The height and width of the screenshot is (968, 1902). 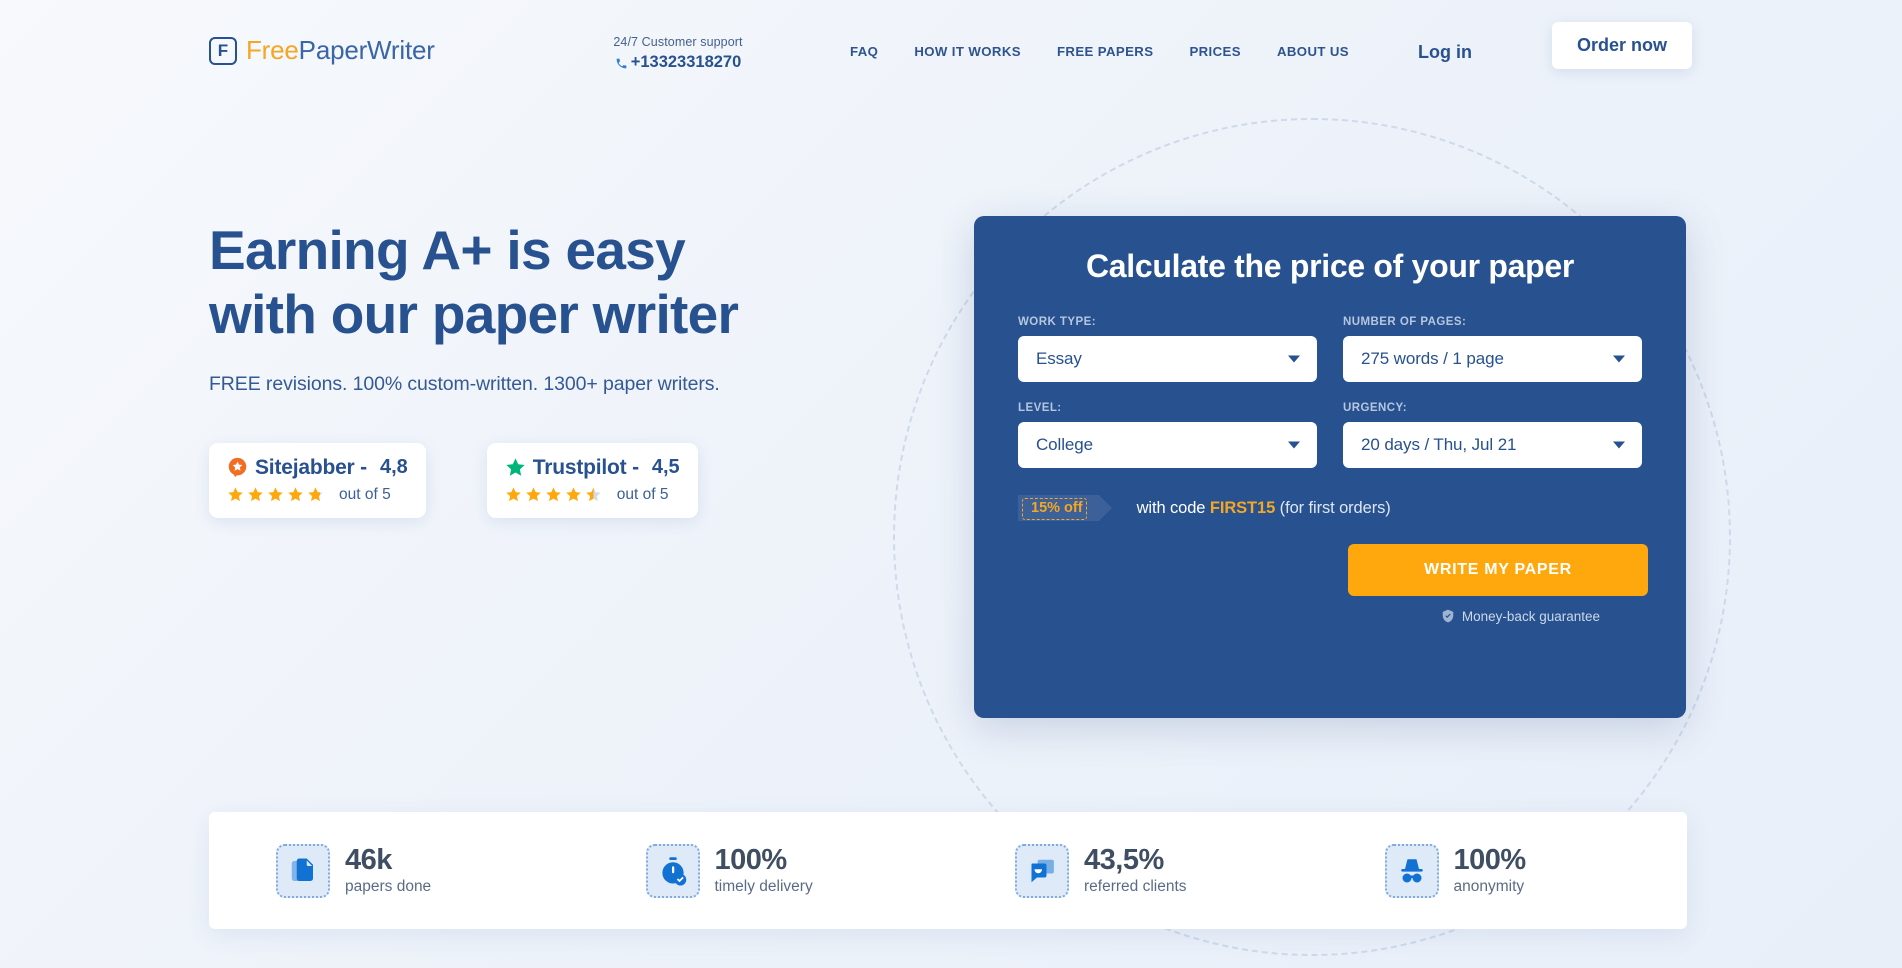 What do you see at coordinates (1448, 616) in the screenshot?
I see `shield-icon` at bounding box center [1448, 616].